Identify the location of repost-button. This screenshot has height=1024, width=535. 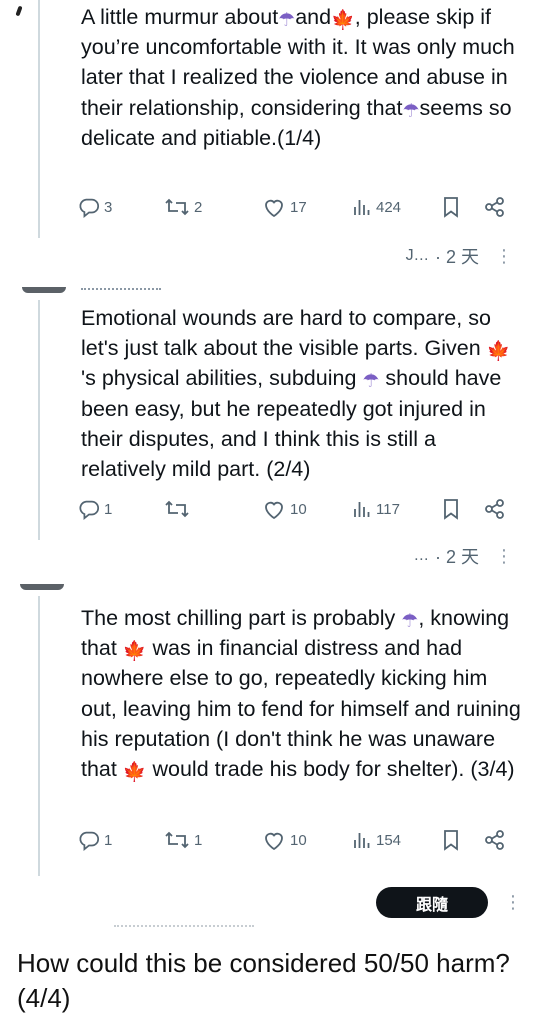
(179, 509).